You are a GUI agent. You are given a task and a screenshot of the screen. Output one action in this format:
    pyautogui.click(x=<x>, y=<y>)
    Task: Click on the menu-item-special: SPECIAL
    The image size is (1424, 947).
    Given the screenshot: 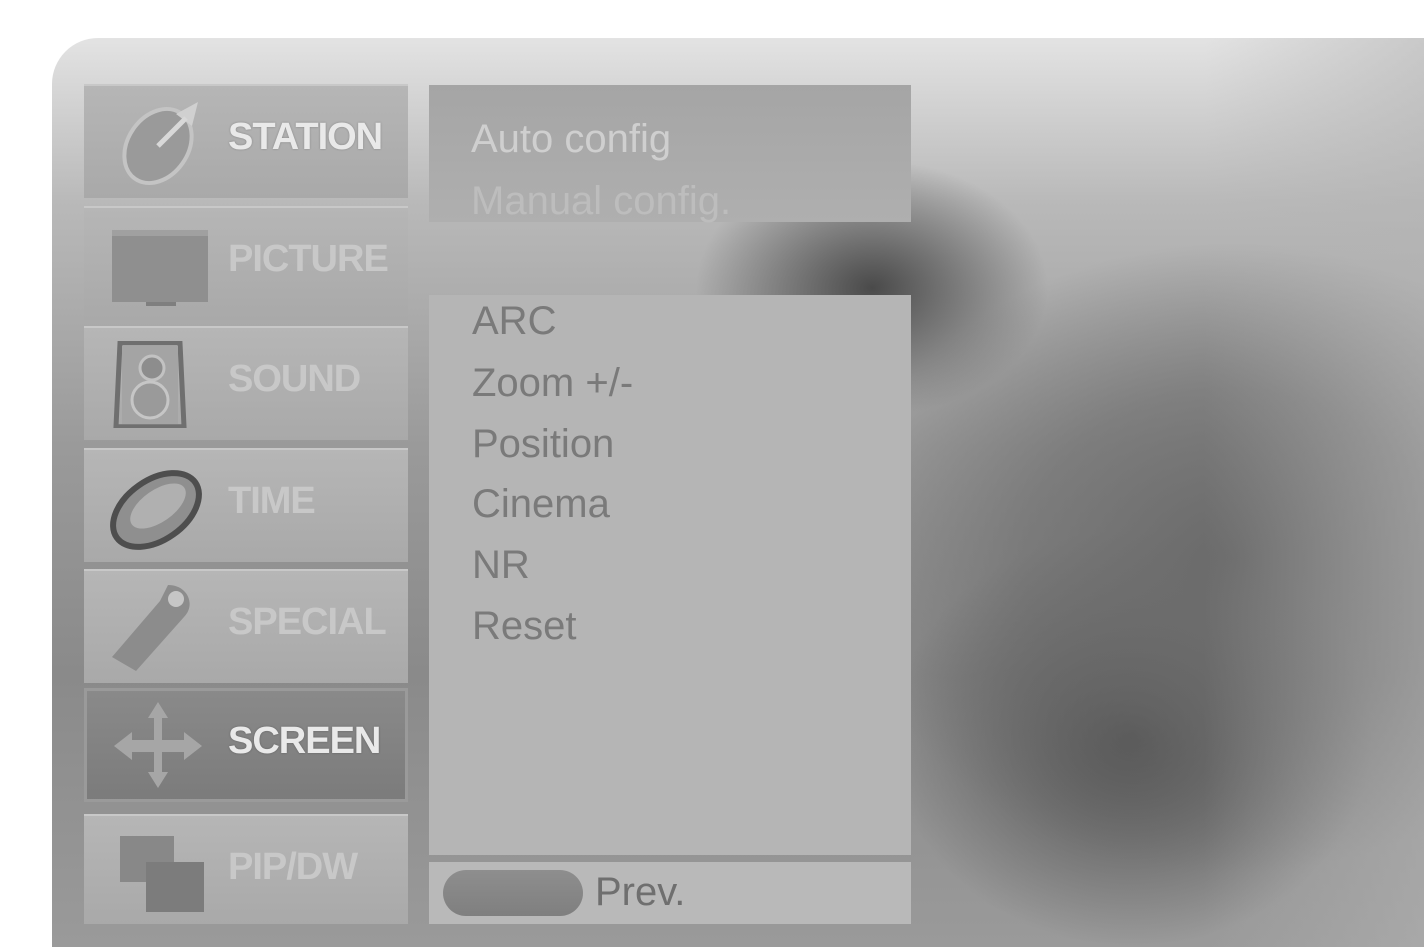 What is the action you would take?
    pyautogui.click(x=246, y=626)
    